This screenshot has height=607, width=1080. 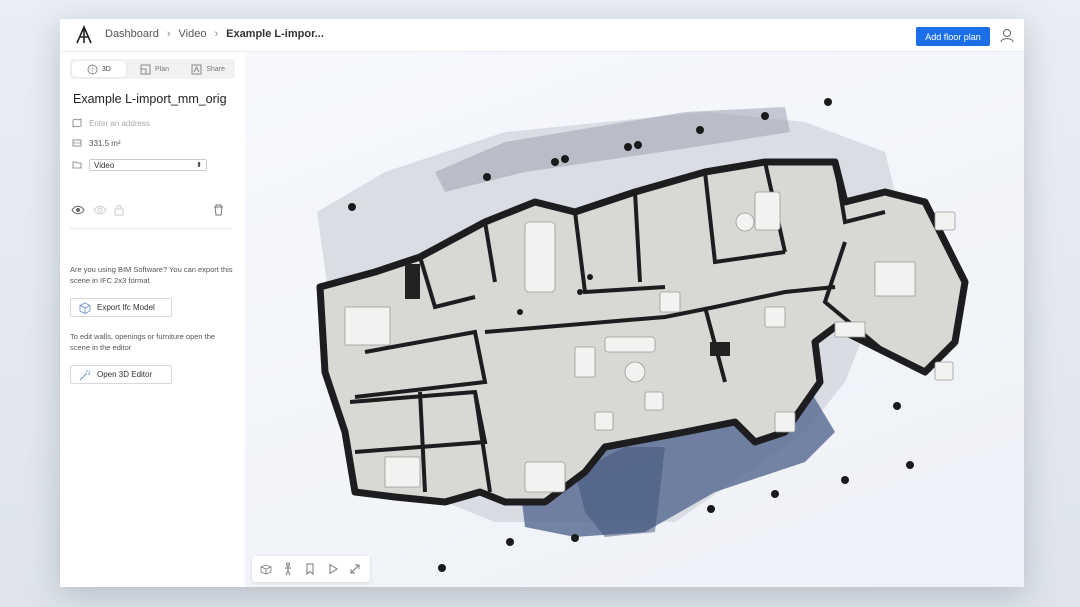 What do you see at coordinates (145, 69) in the screenshot?
I see `plan-icon` at bounding box center [145, 69].